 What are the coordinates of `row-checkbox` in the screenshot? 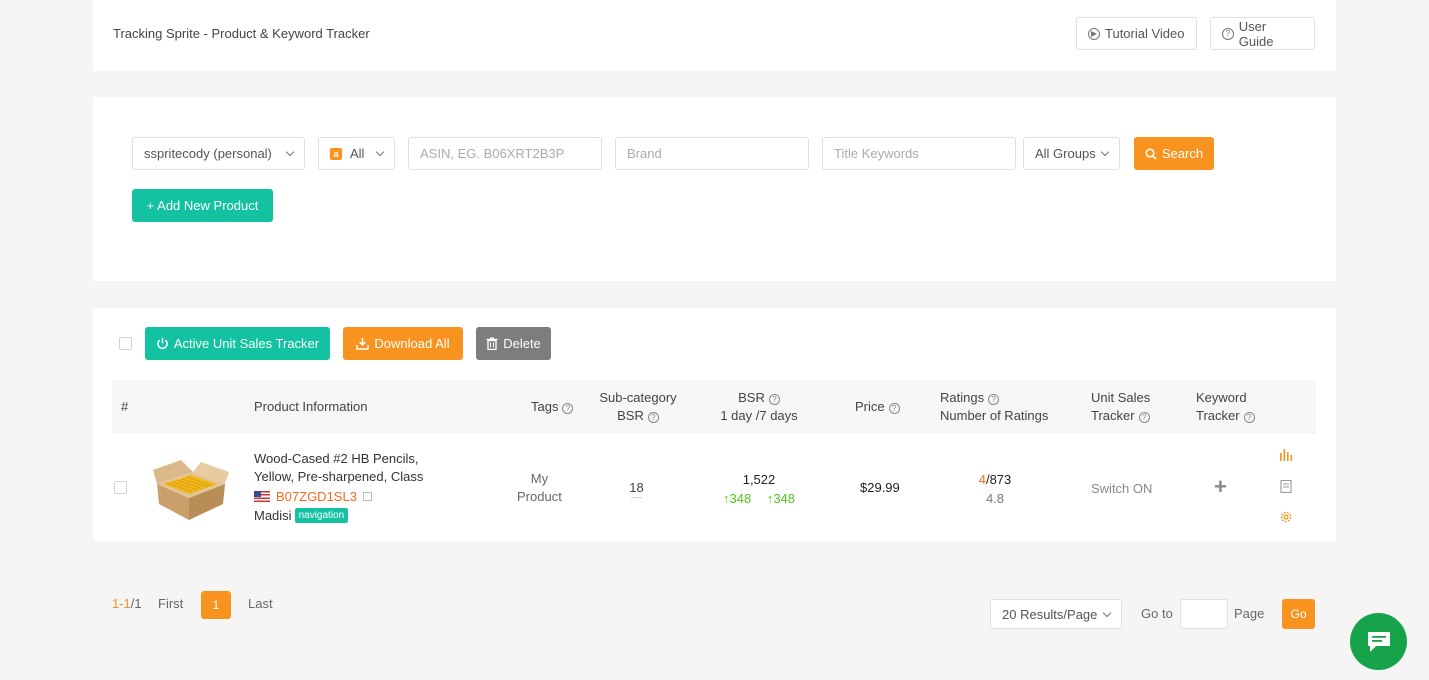 It's located at (120, 487).